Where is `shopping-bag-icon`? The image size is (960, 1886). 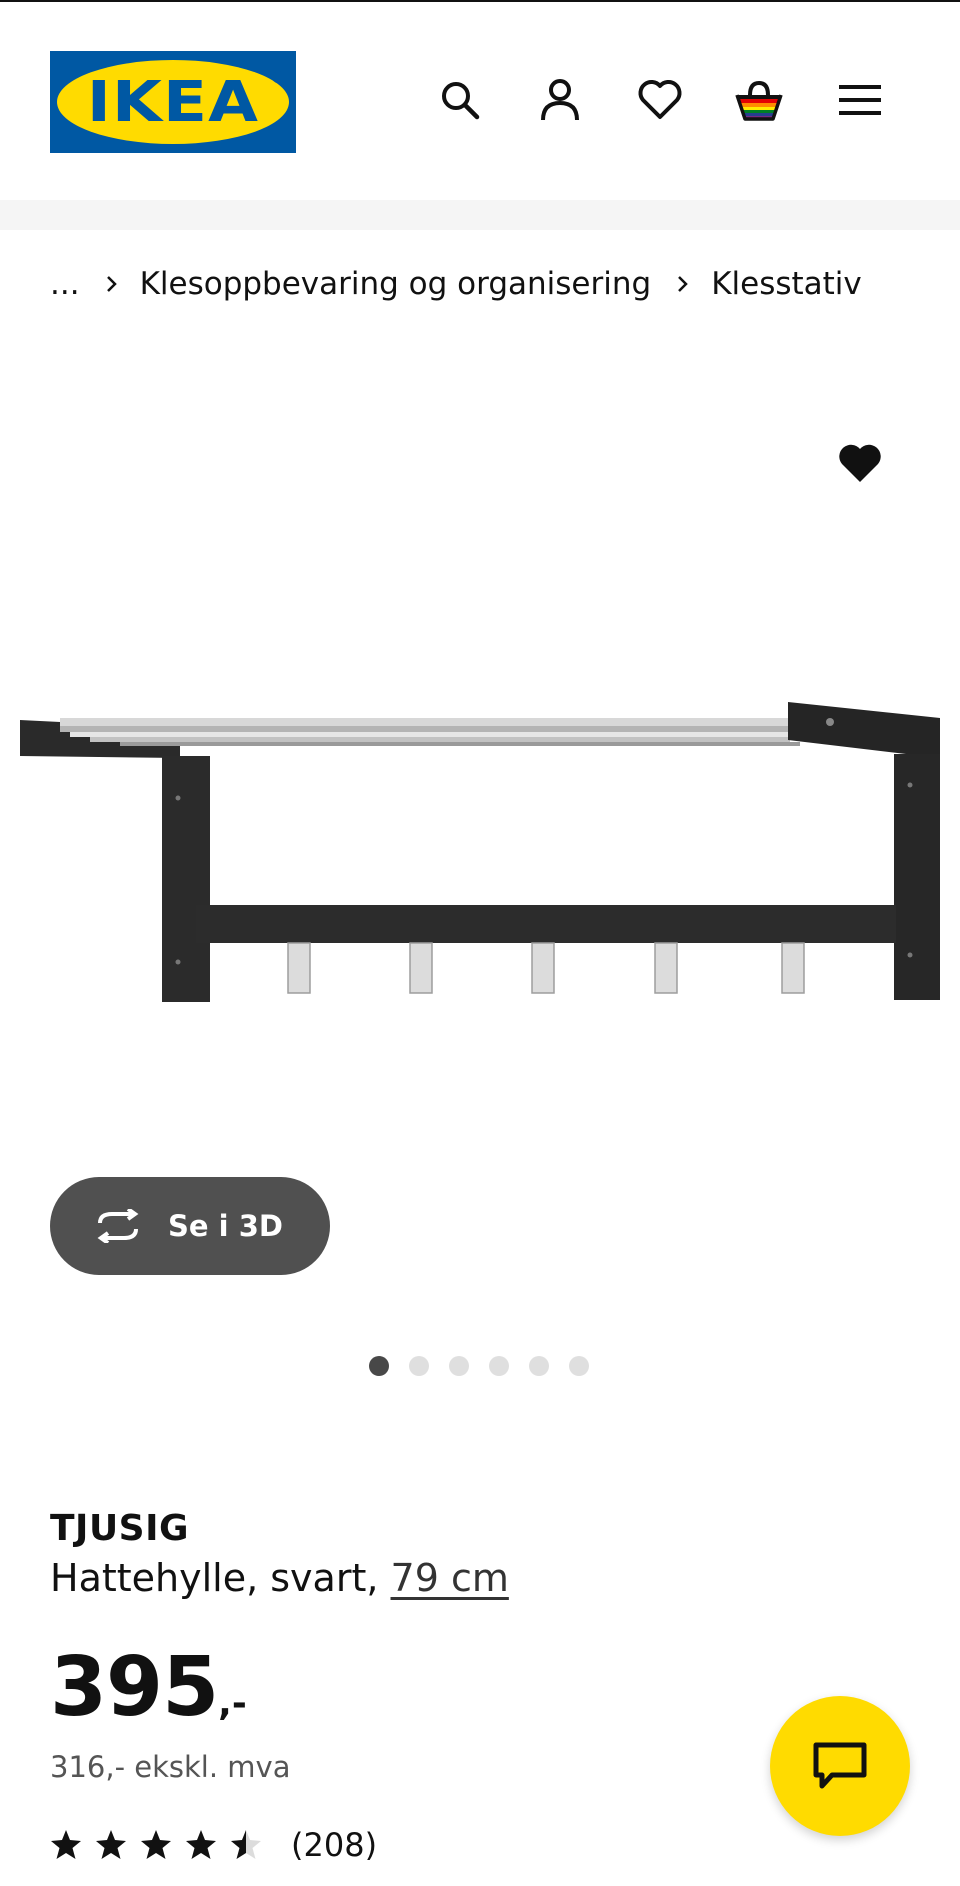 shopping-bag-icon is located at coordinates (759, 100).